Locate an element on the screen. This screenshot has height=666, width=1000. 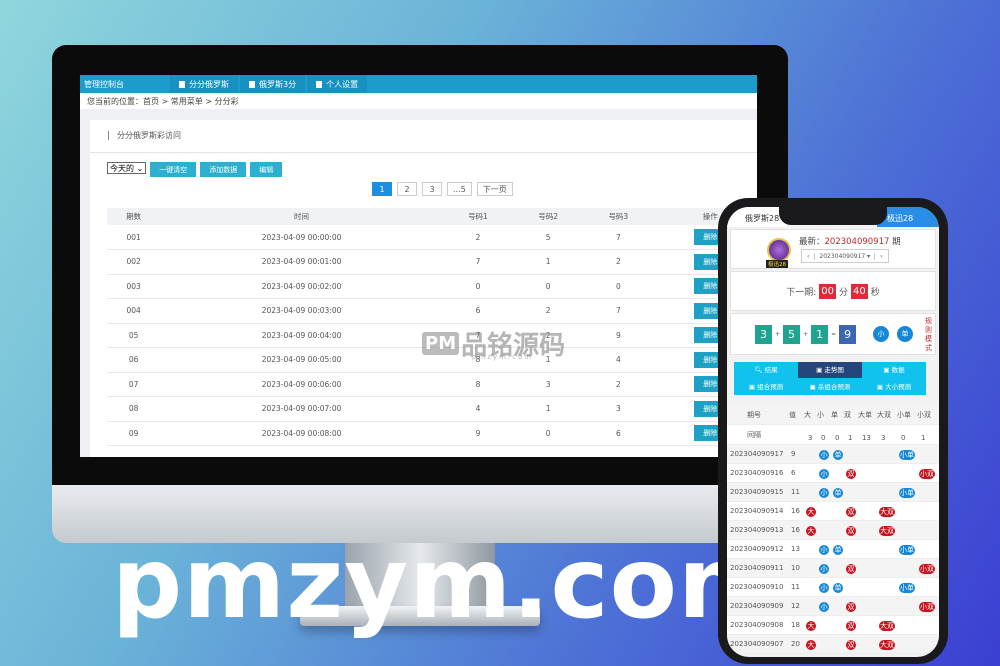
top-nav: 管理控制台 分分俄罗斯 俄罗斯3分 个人设置 is located at coordinates (418, 84).